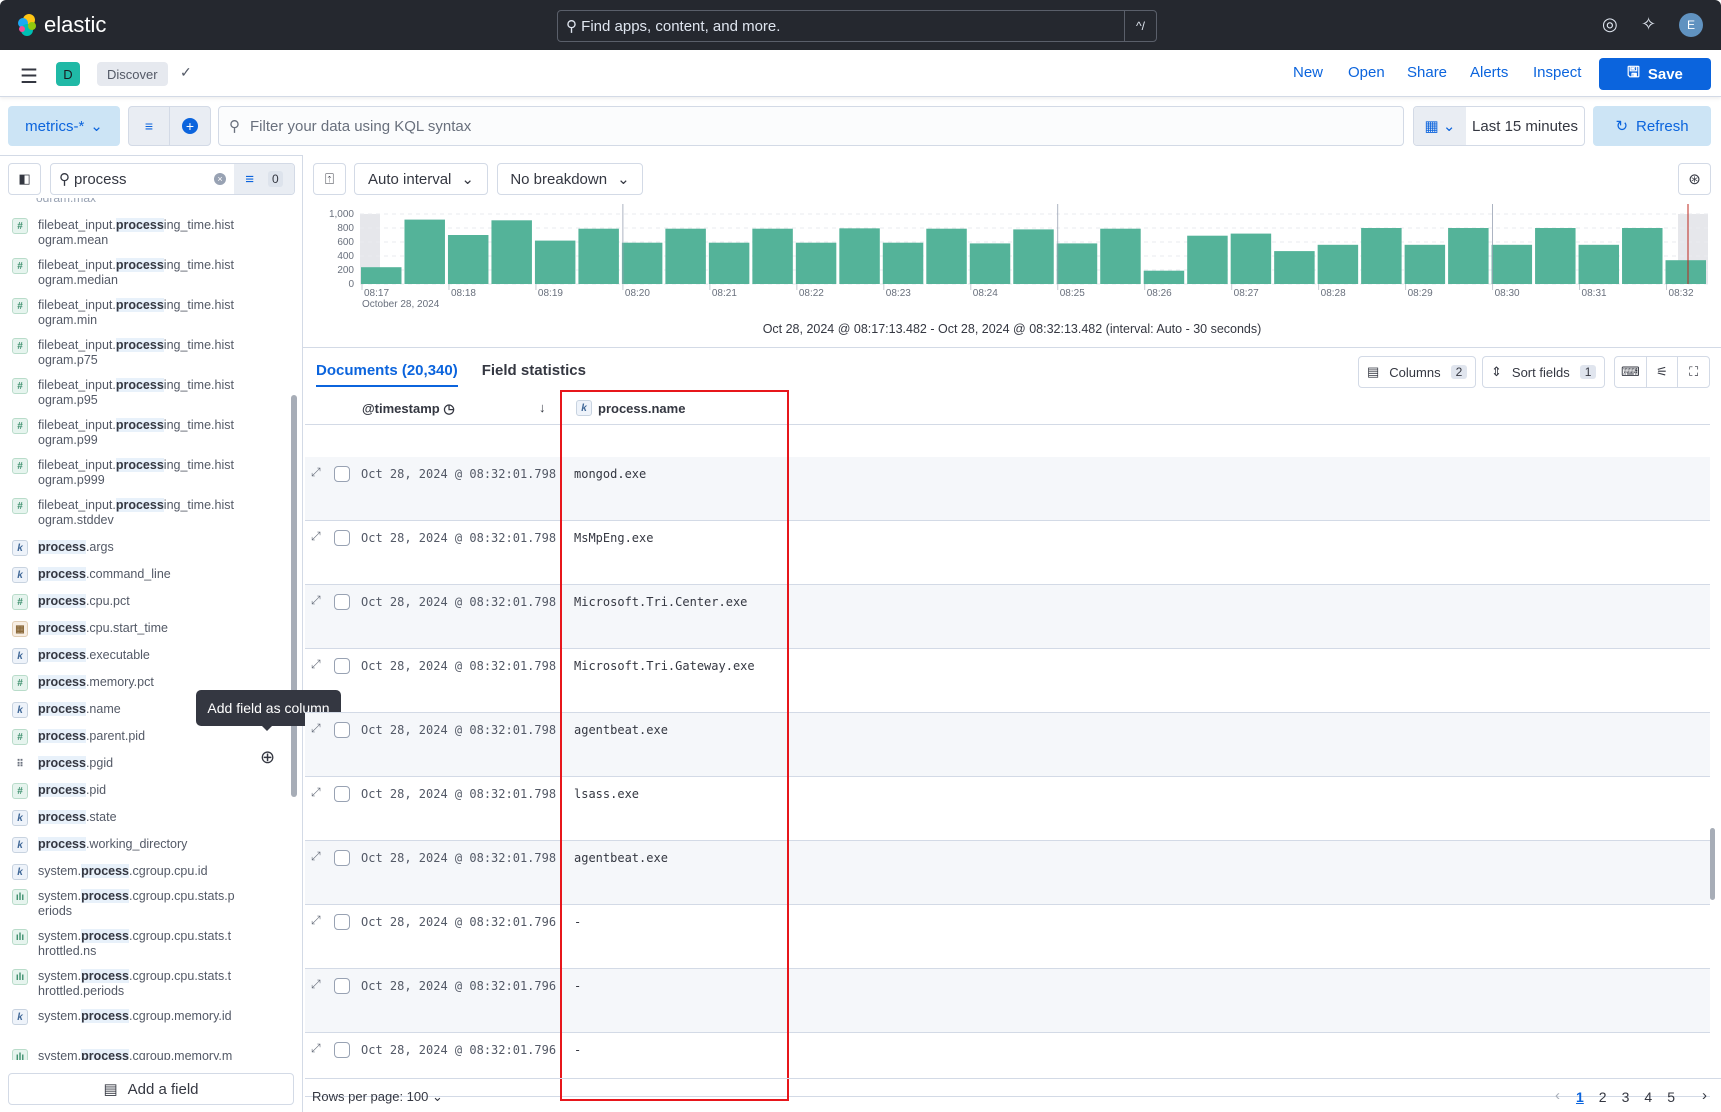  What do you see at coordinates (1691, 25) in the screenshot?
I see `user-avatar: E` at bounding box center [1691, 25].